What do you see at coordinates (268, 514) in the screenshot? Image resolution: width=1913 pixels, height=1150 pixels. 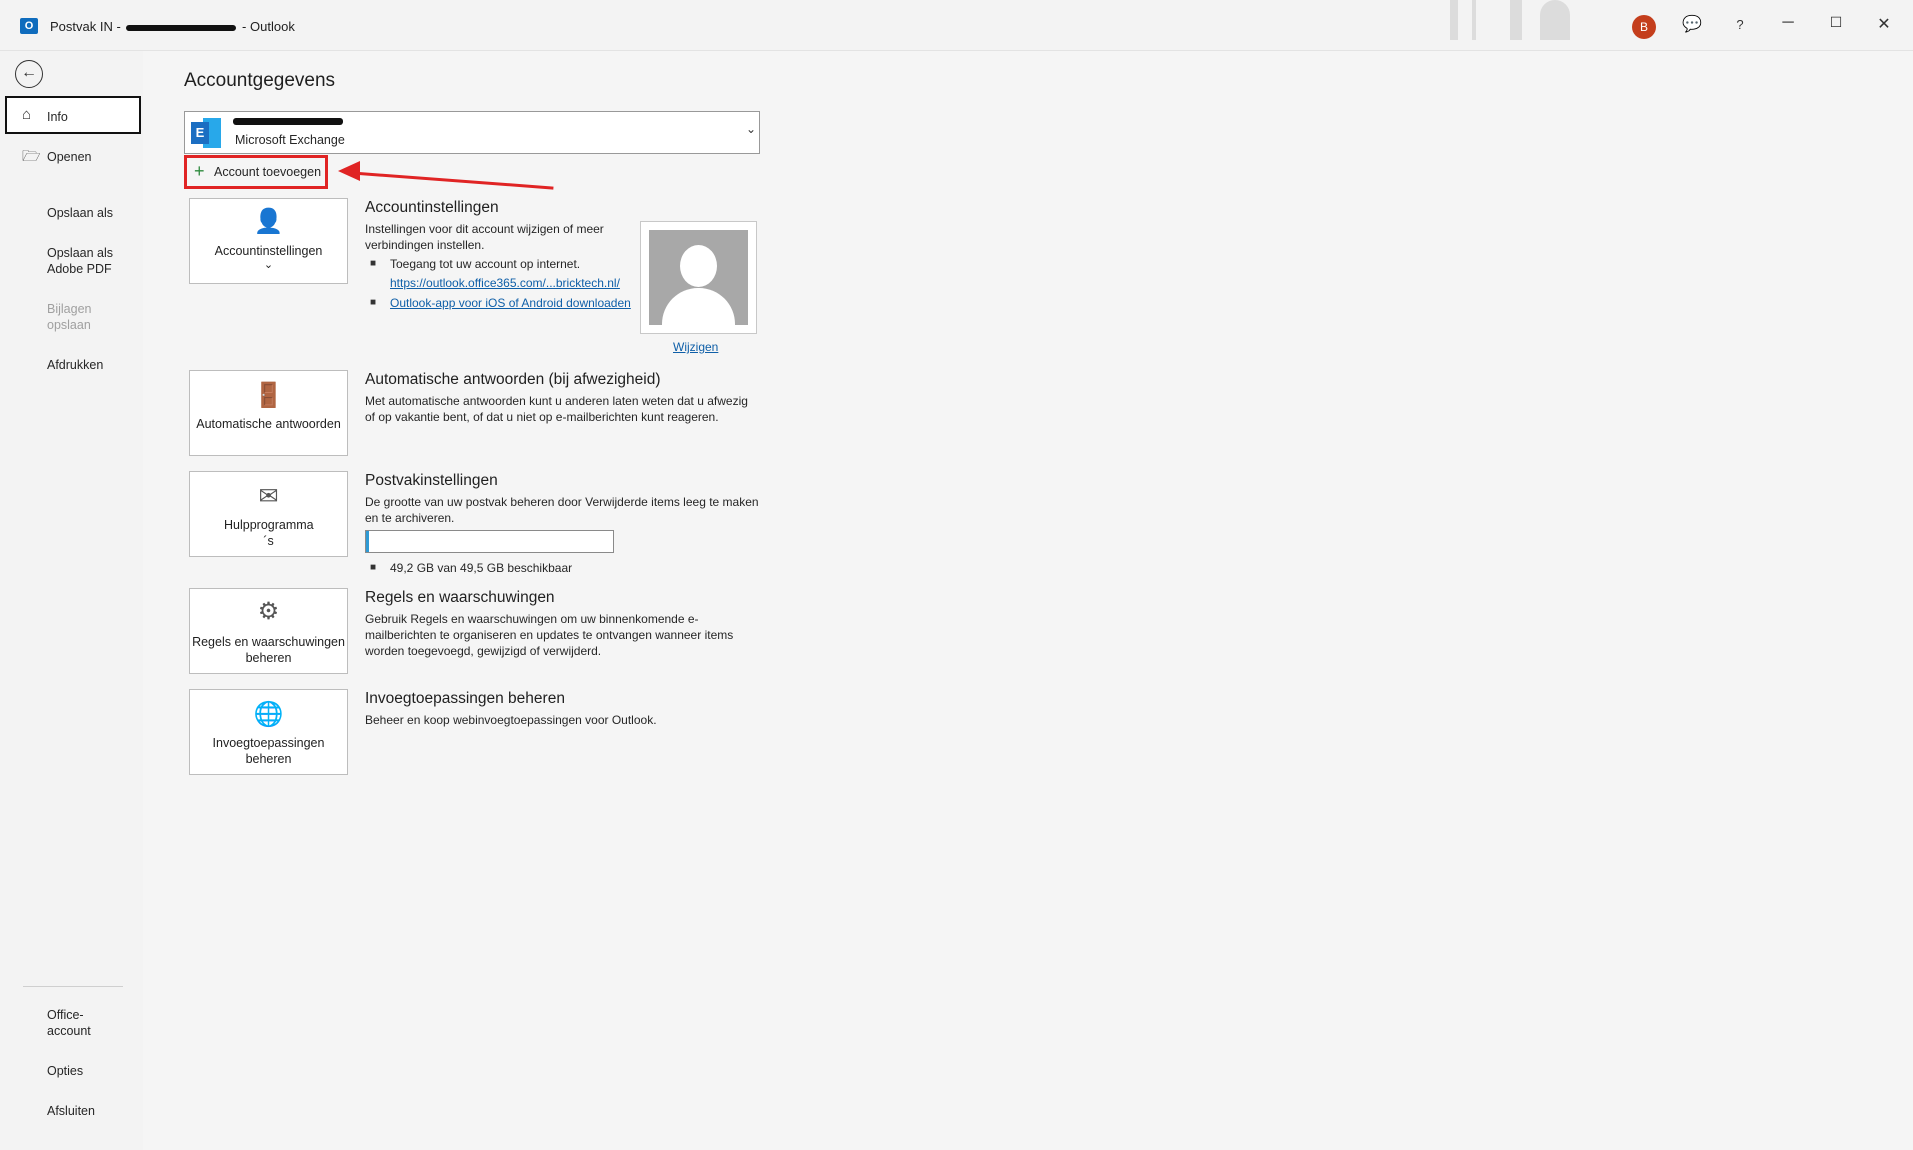 I see `mailbox-tools-button: ✉ Hulpprogramma ´s` at bounding box center [268, 514].